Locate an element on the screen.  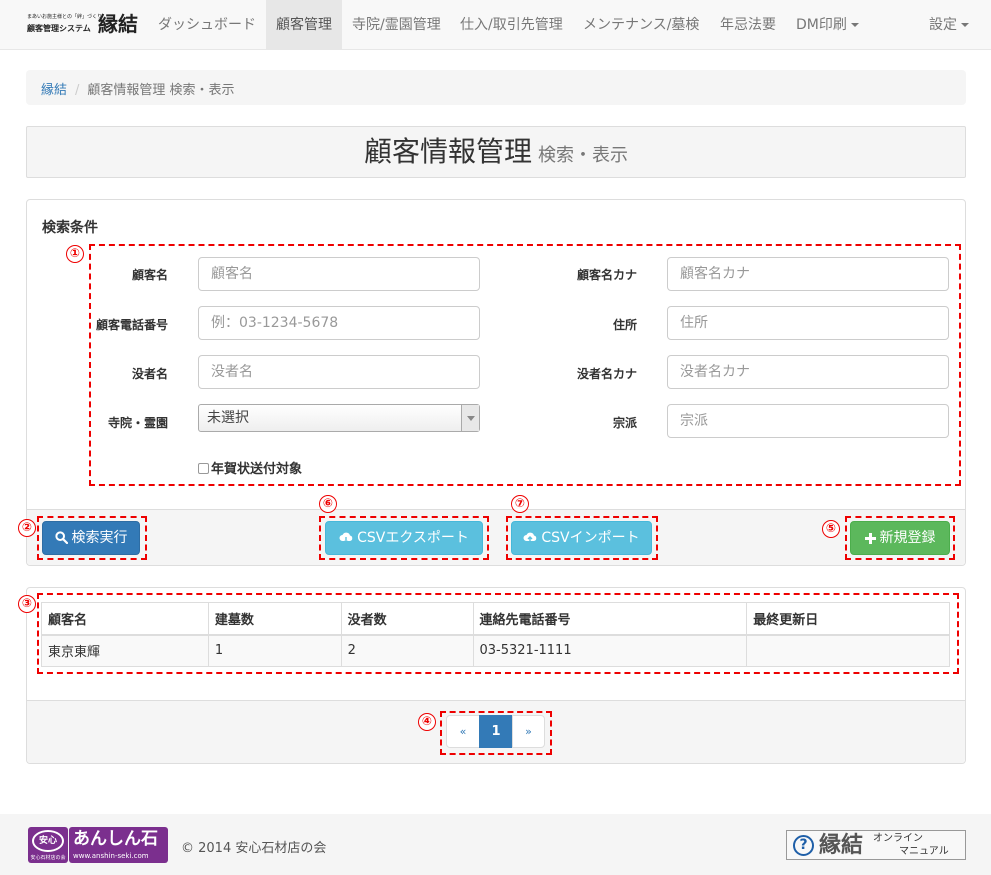
annotation-number-2: ② is located at coordinates (27, 528).